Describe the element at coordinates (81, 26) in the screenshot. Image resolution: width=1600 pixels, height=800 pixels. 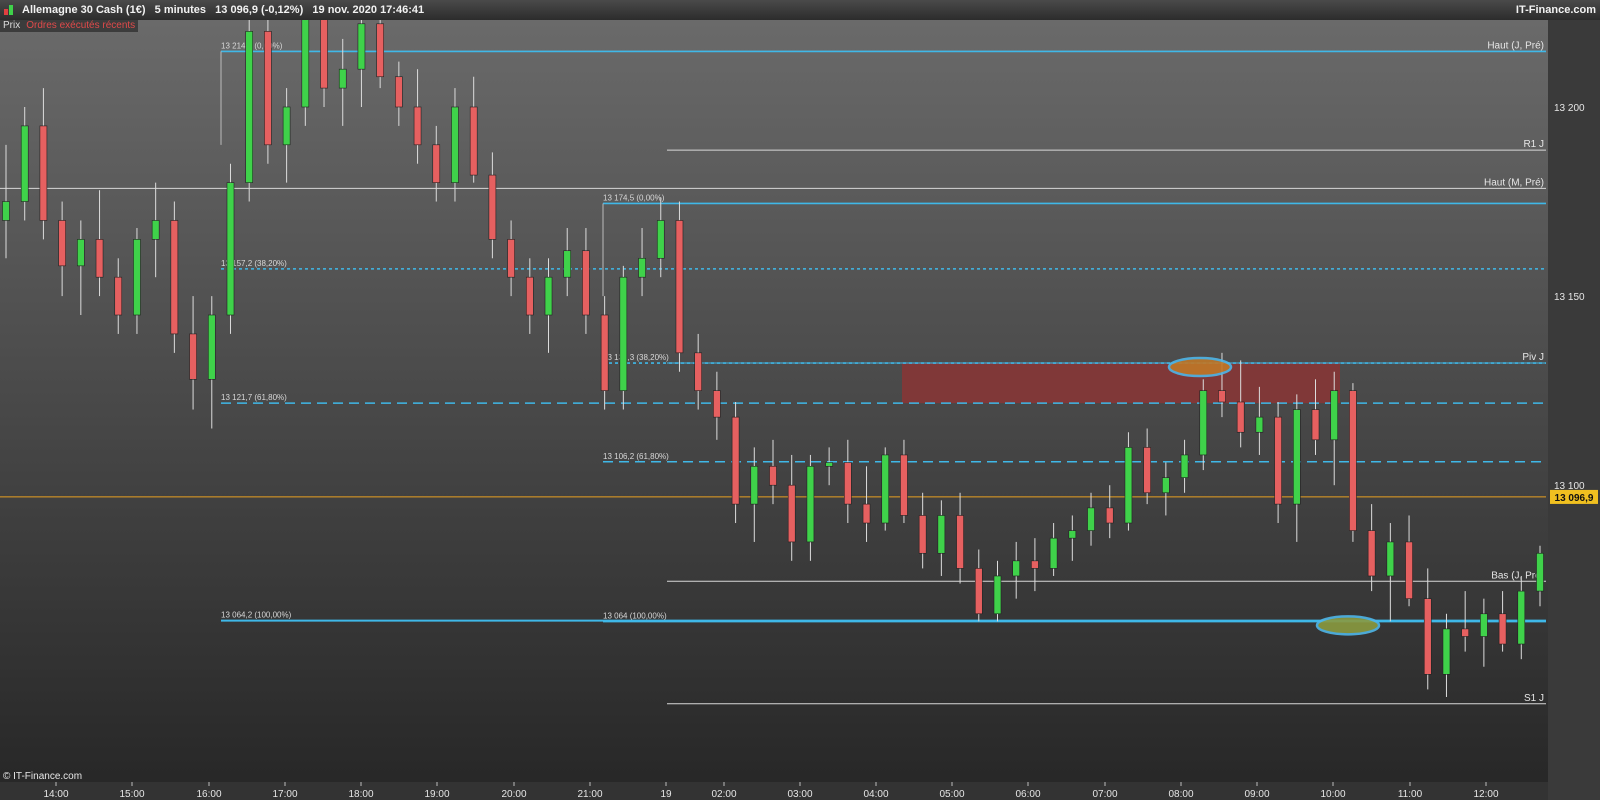
I see `tab-ordres: Ordres exécutés récents` at that location.